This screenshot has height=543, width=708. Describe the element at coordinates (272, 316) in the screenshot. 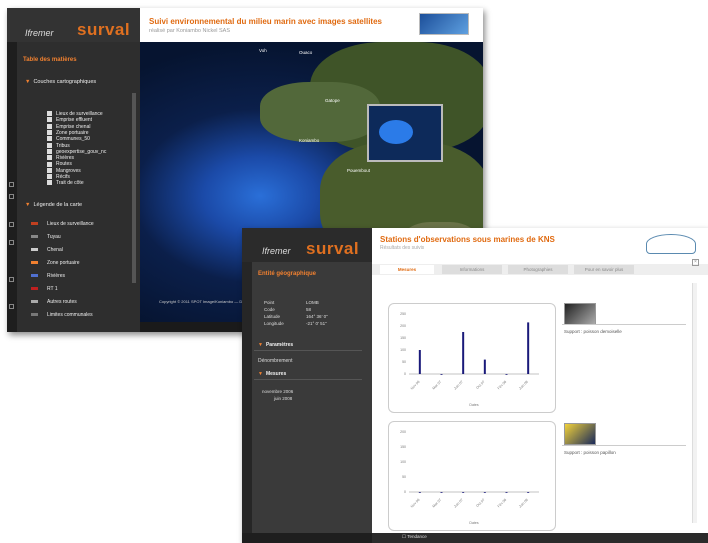

I see `field-label: Latitude` at that location.